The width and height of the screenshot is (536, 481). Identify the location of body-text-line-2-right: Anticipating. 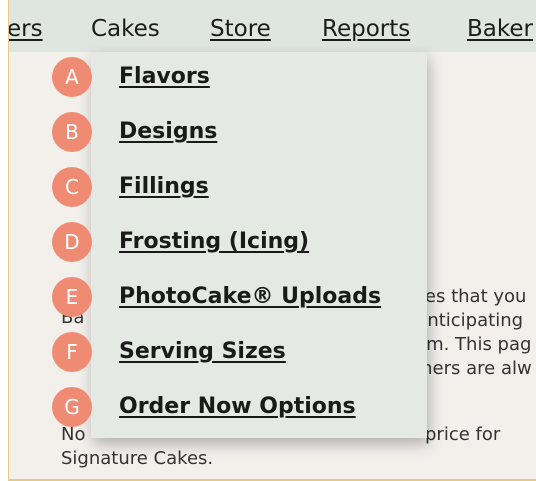
(469, 320).